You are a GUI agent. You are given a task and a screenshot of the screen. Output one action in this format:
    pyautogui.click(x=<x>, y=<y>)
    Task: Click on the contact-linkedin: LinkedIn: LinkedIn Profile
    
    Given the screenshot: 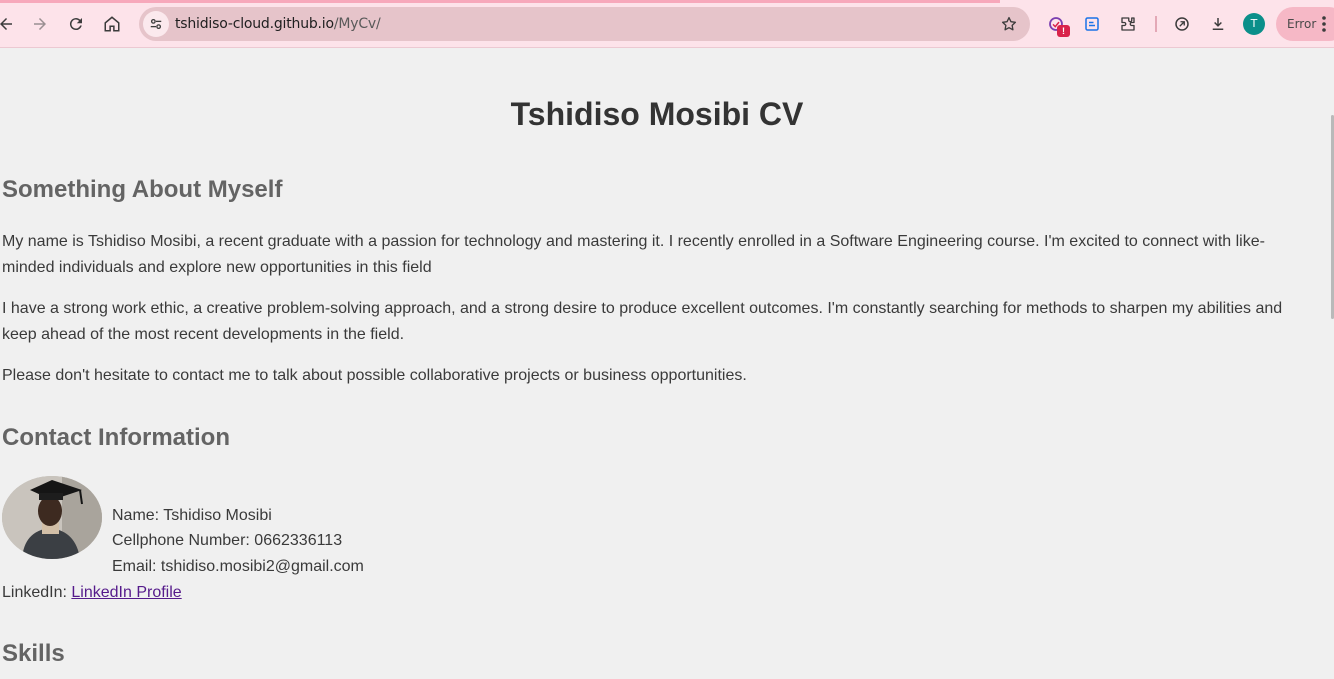 What is the action you would take?
    pyautogui.click(x=92, y=593)
    